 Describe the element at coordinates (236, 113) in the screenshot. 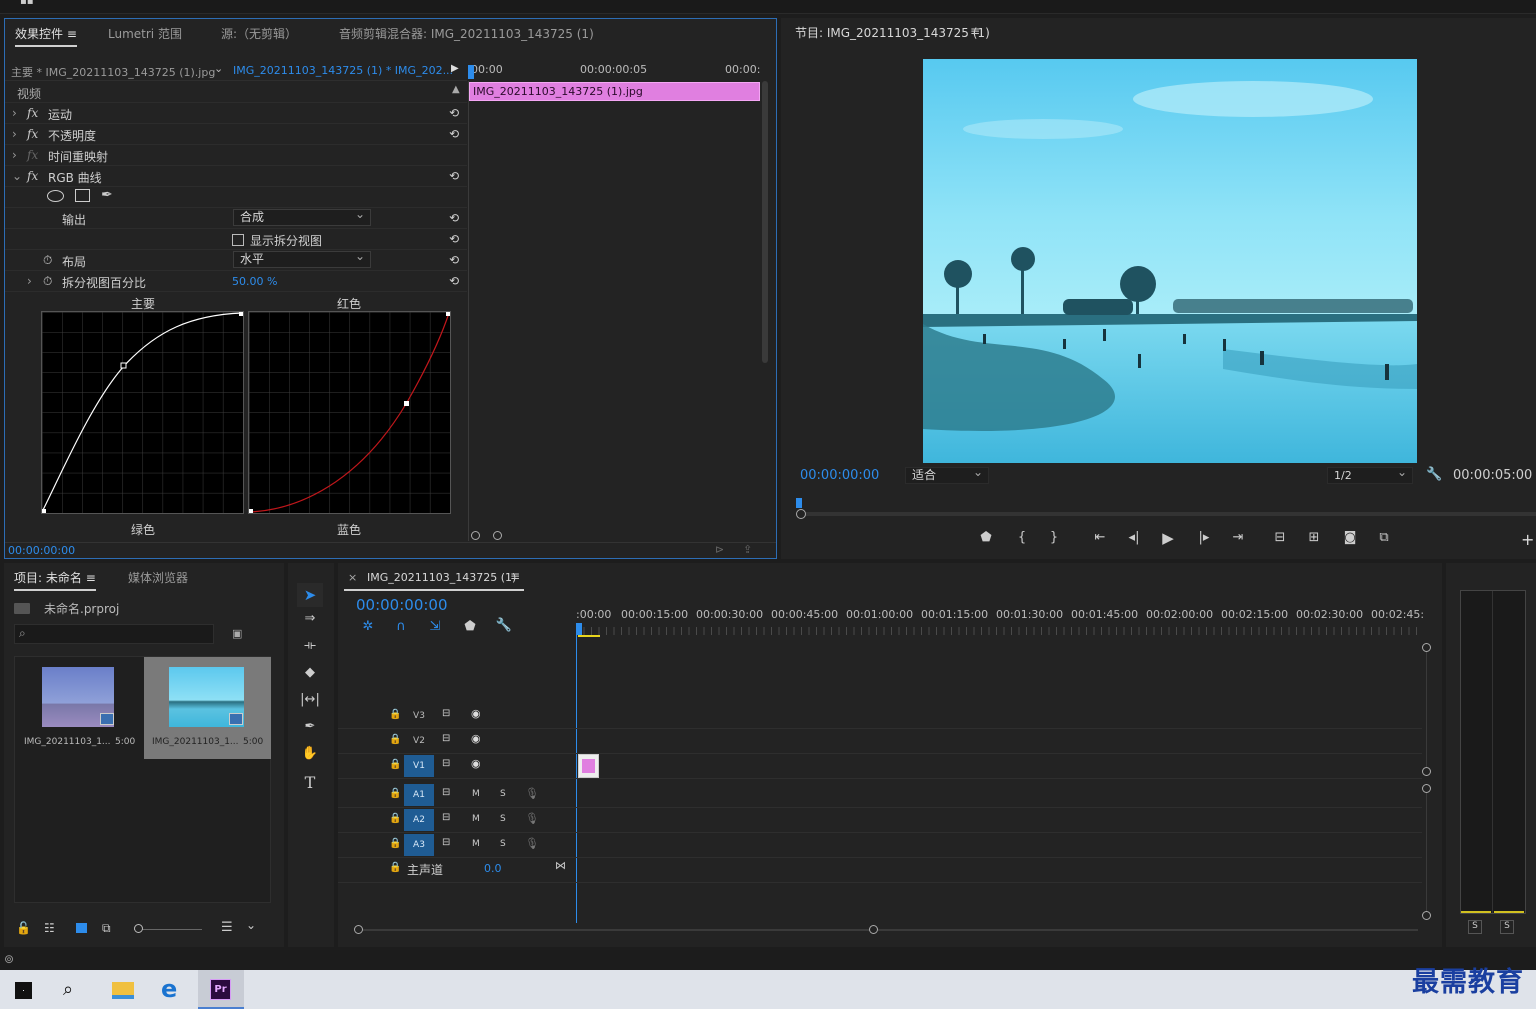

I see `effect-row-motion: › fx 运动 ⟲` at that location.